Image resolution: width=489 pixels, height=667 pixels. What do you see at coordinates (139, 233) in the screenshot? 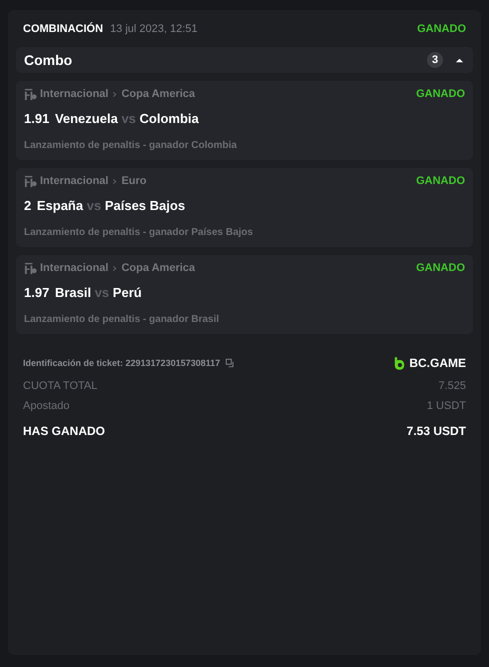
I see `market-label: Lanzamiento de penaltis - ganador Países Bajos` at bounding box center [139, 233].